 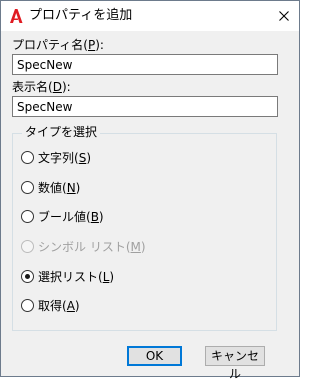 I want to click on ok-button: OK, so click(x=154, y=356).